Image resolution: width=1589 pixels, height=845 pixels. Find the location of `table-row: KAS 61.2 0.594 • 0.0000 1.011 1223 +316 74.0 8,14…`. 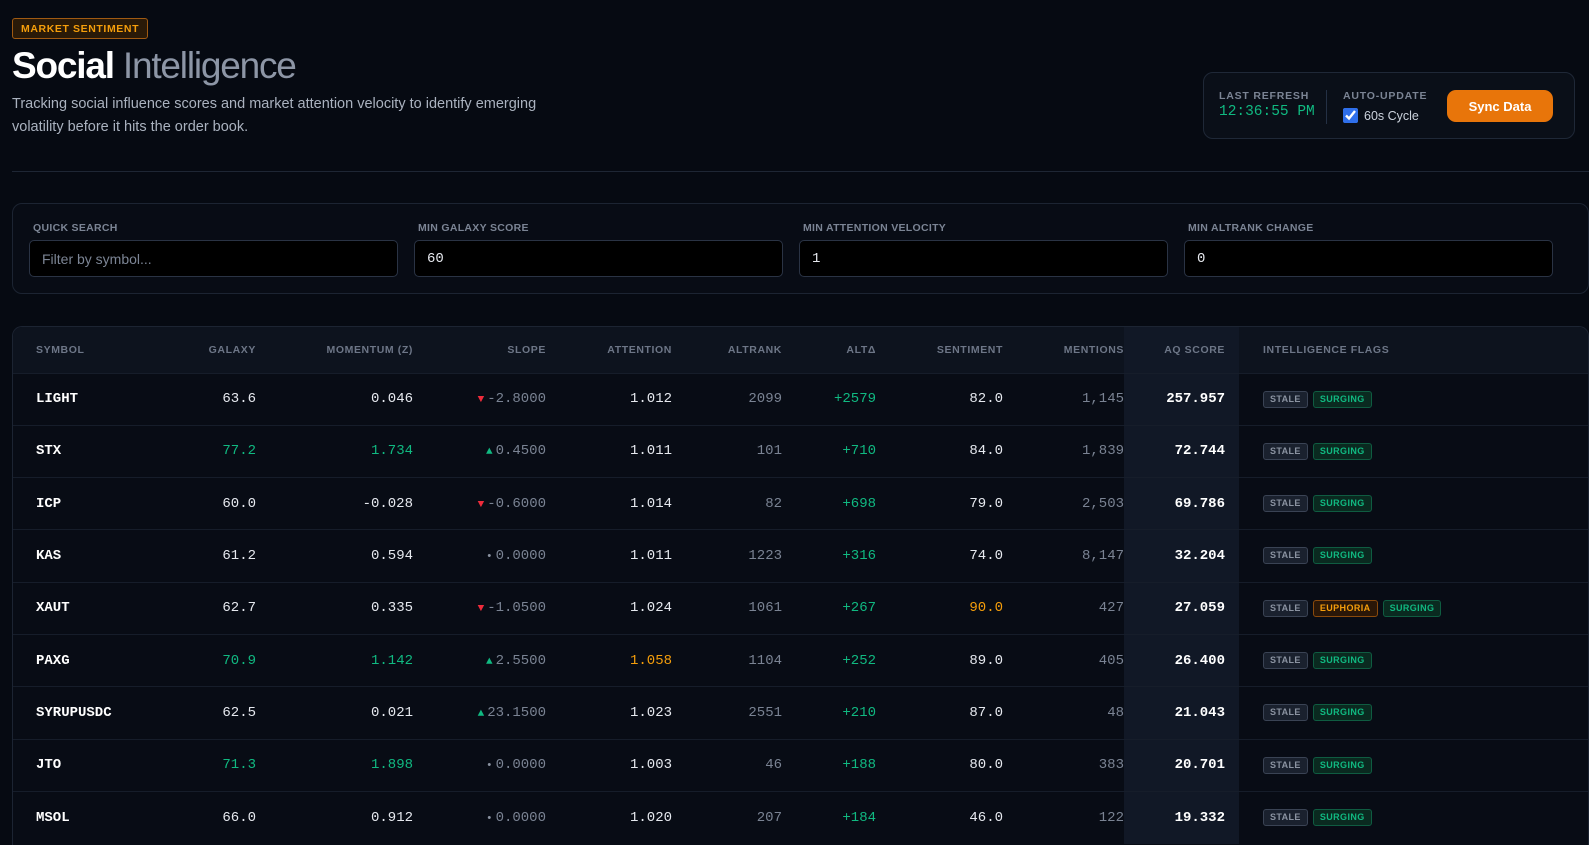

table-row: KAS 61.2 0.594 • 0.0000 1.011 1223 +316 74.0 8,14… is located at coordinates (800, 556).